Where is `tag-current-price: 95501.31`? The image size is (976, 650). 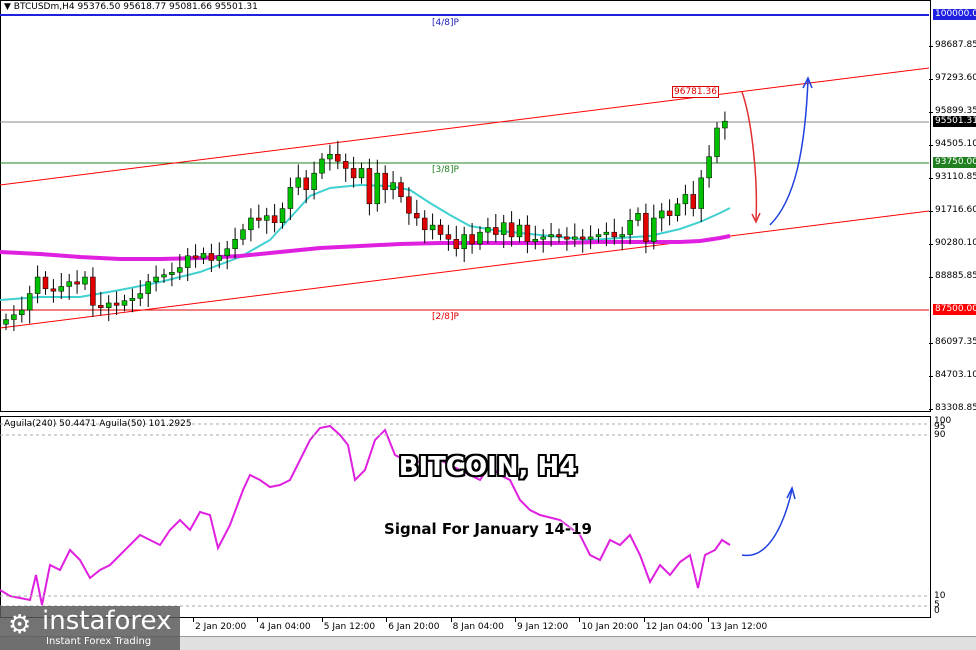
tag-current-price: 95501.31 is located at coordinates (954, 121).